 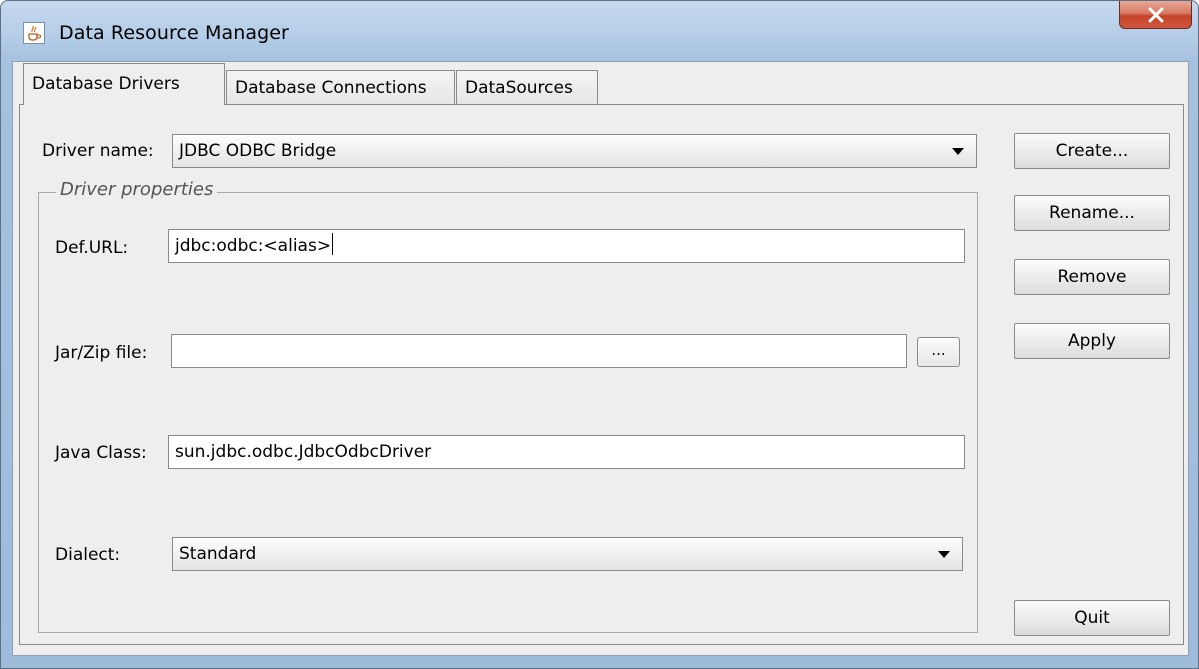 I want to click on def-url-field: jdbc:odbc:<alias>, so click(x=566, y=246).